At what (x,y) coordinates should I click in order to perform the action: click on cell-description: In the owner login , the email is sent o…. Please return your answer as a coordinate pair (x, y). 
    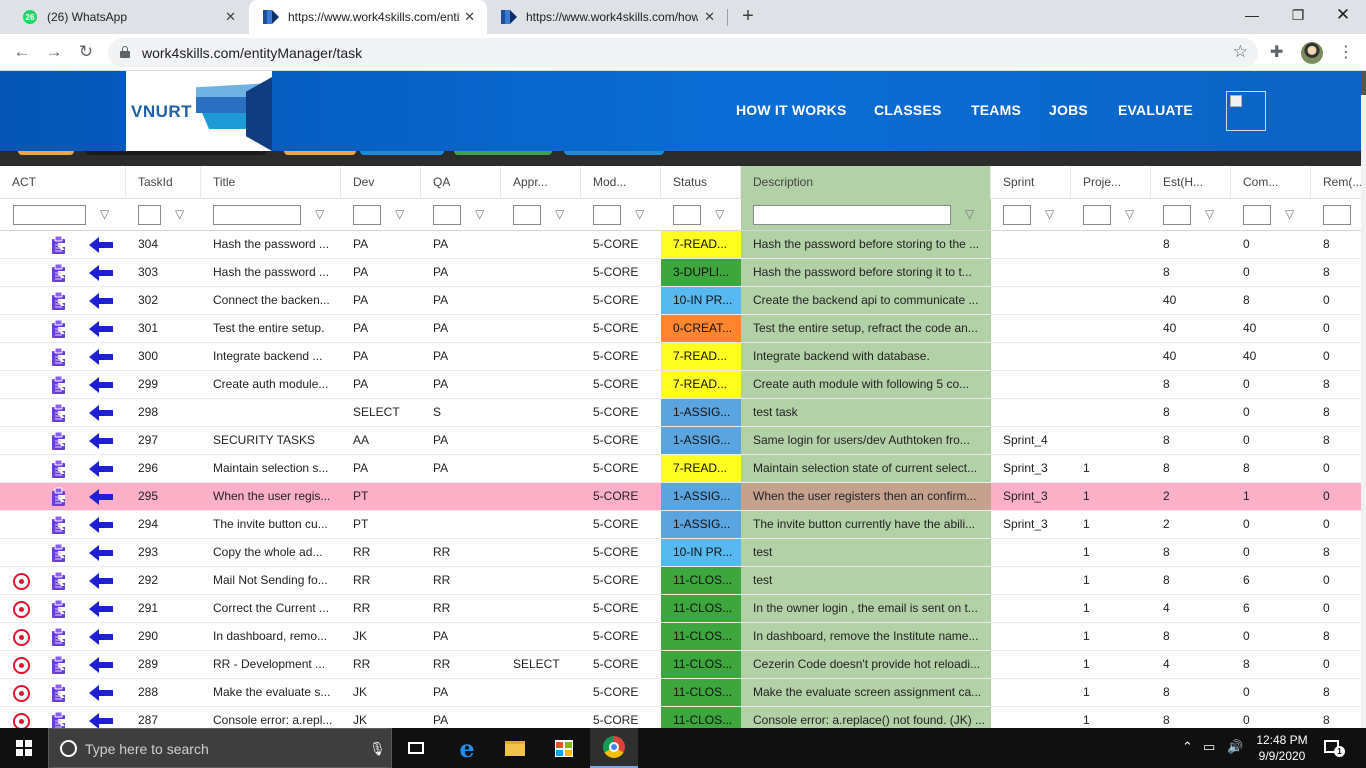
    Looking at the image, I should click on (866, 608).